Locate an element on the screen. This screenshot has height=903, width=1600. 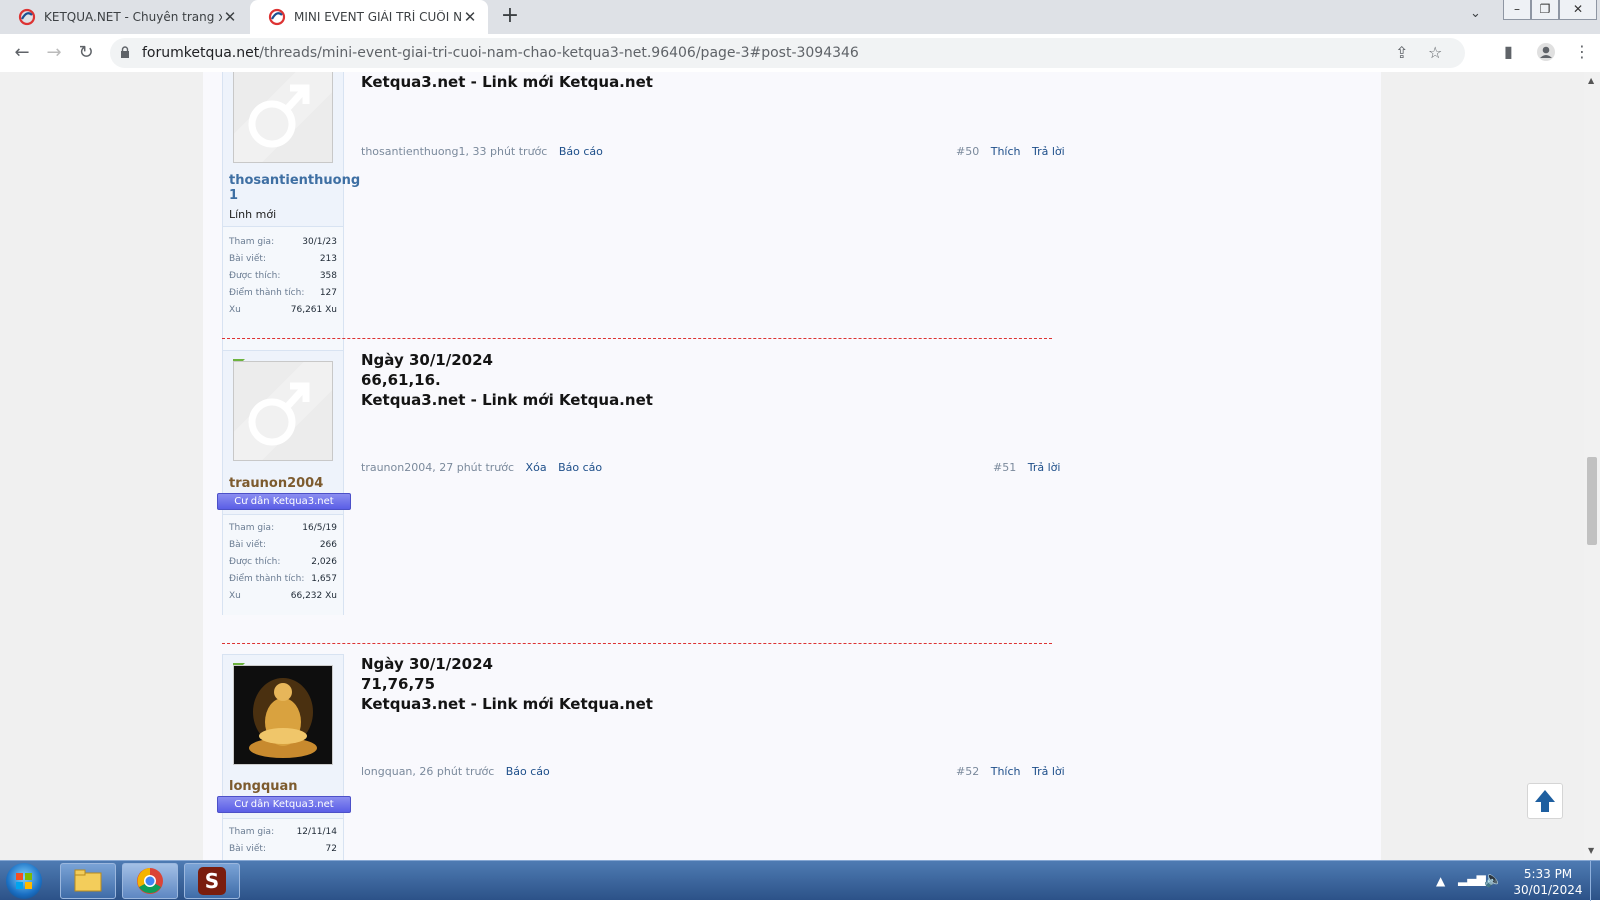
stat-likes: Được thích: 358 is located at coordinates (283, 276).